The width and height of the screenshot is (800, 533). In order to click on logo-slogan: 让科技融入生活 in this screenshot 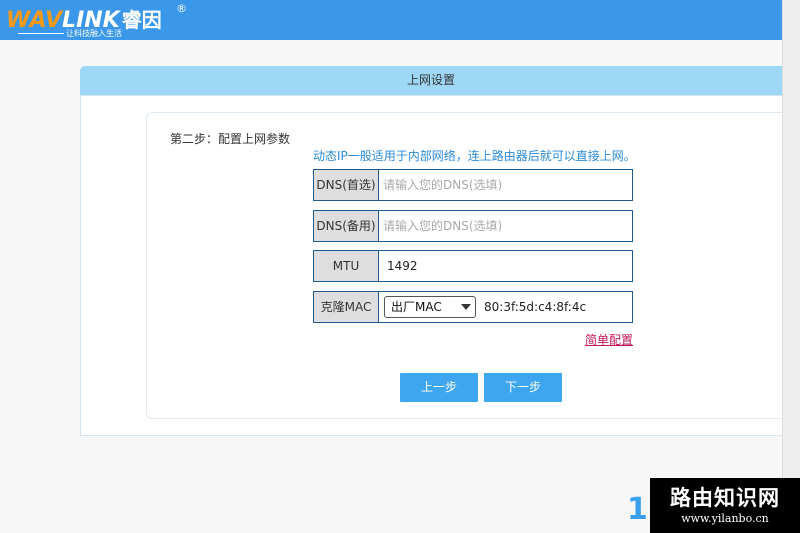, I will do `click(94, 33)`.